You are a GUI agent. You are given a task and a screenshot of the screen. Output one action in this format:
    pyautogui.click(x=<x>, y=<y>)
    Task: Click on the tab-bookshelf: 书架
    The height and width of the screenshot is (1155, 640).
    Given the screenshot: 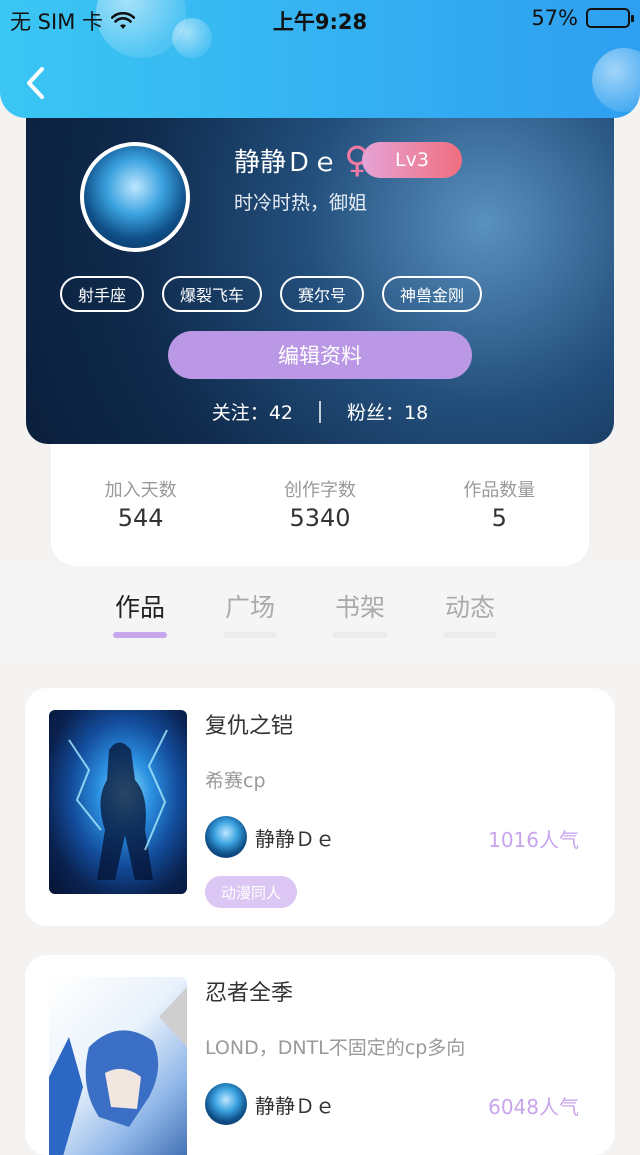 What is the action you would take?
    pyautogui.click(x=360, y=613)
    